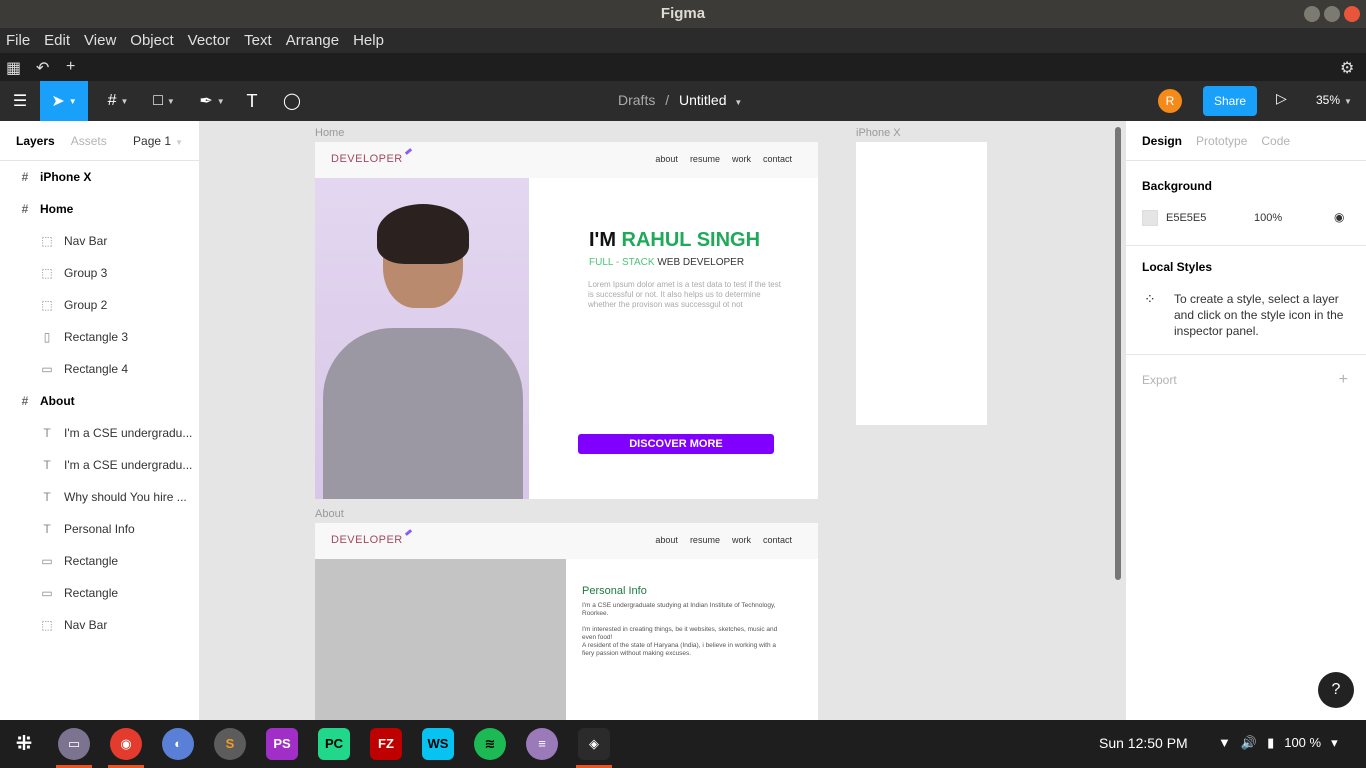 The height and width of the screenshot is (768, 1366). What do you see at coordinates (47, 497) in the screenshot?
I see `text-icon: T` at bounding box center [47, 497].